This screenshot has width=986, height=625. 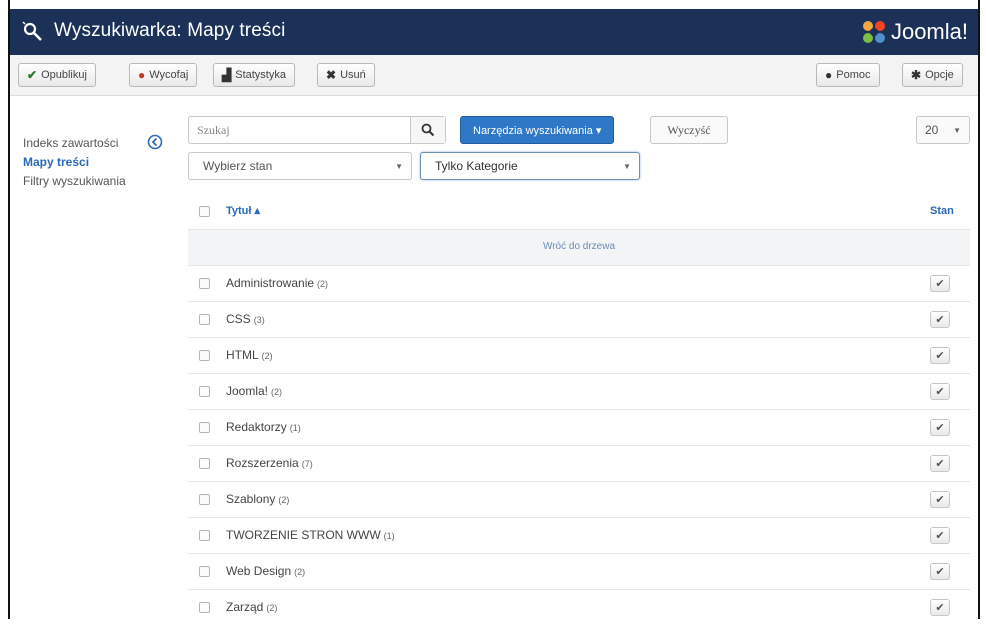 I want to click on row-title-text: Szablony, so click(x=251, y=499).